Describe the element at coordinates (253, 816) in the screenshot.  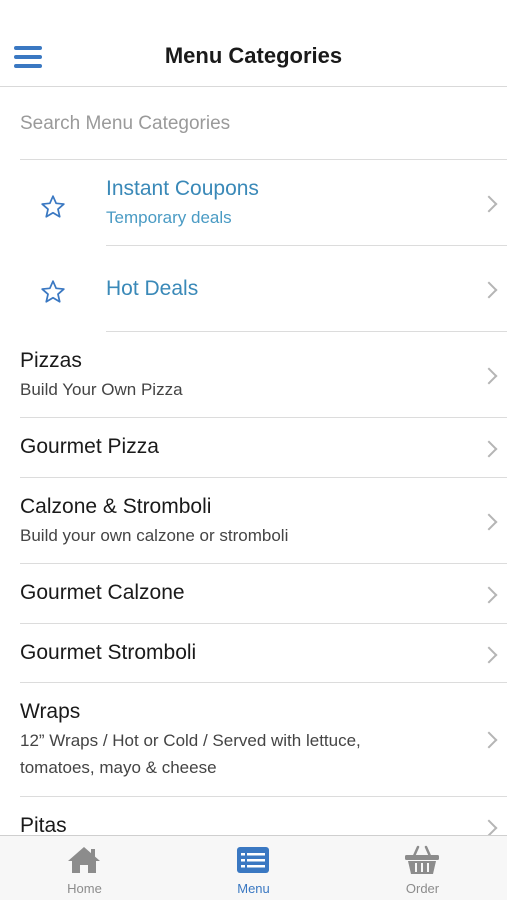
I see `list-item-pitas: Pitas` at that location.